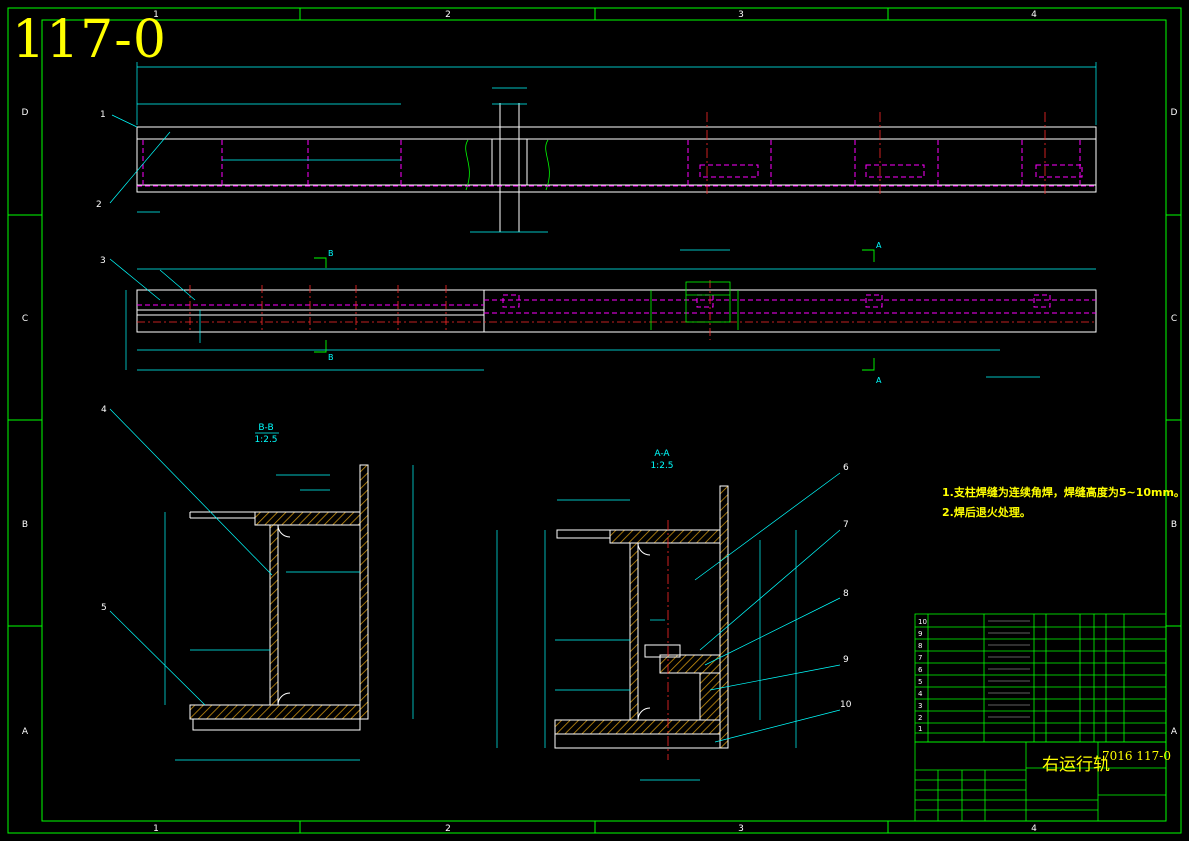  Describe the element at coordinates (1174, 732) in the screenshot. I see `zone-right-a: A` at that location.